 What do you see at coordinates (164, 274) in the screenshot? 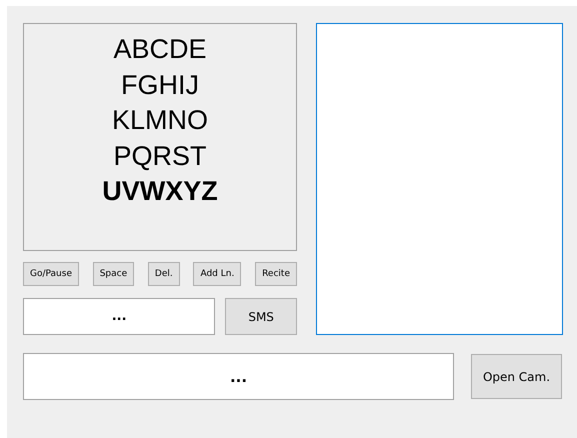
I see `control-button: Del.` at bounding box center [164, 274].